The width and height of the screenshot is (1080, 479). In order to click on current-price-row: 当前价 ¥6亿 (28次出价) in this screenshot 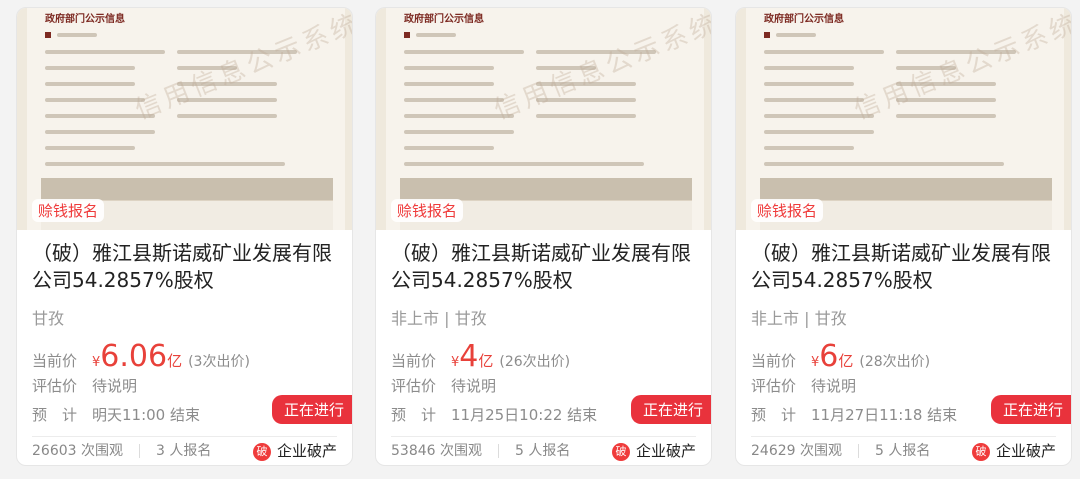, I will do `click(840, 356)`.